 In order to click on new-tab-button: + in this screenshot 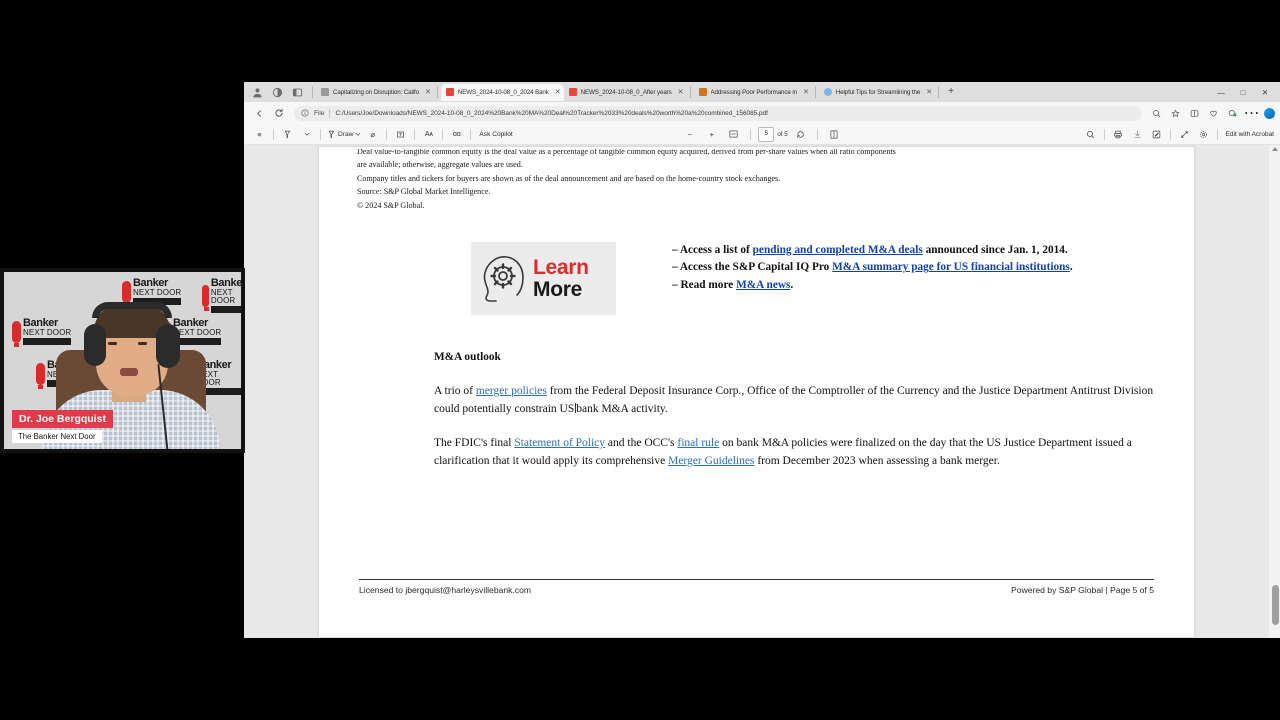, I will do `click(951, 92)`.